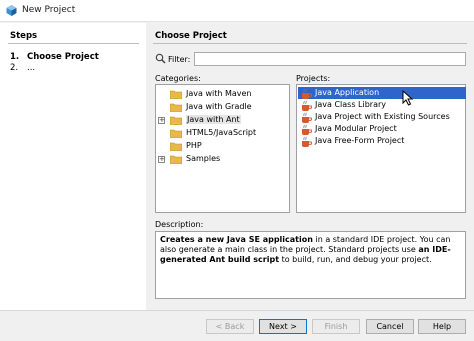  What do you see at coordinates (360, 140) in the screenshot?
I see `project-label: Java Free-Form Project` at bounding box center [360, 140].